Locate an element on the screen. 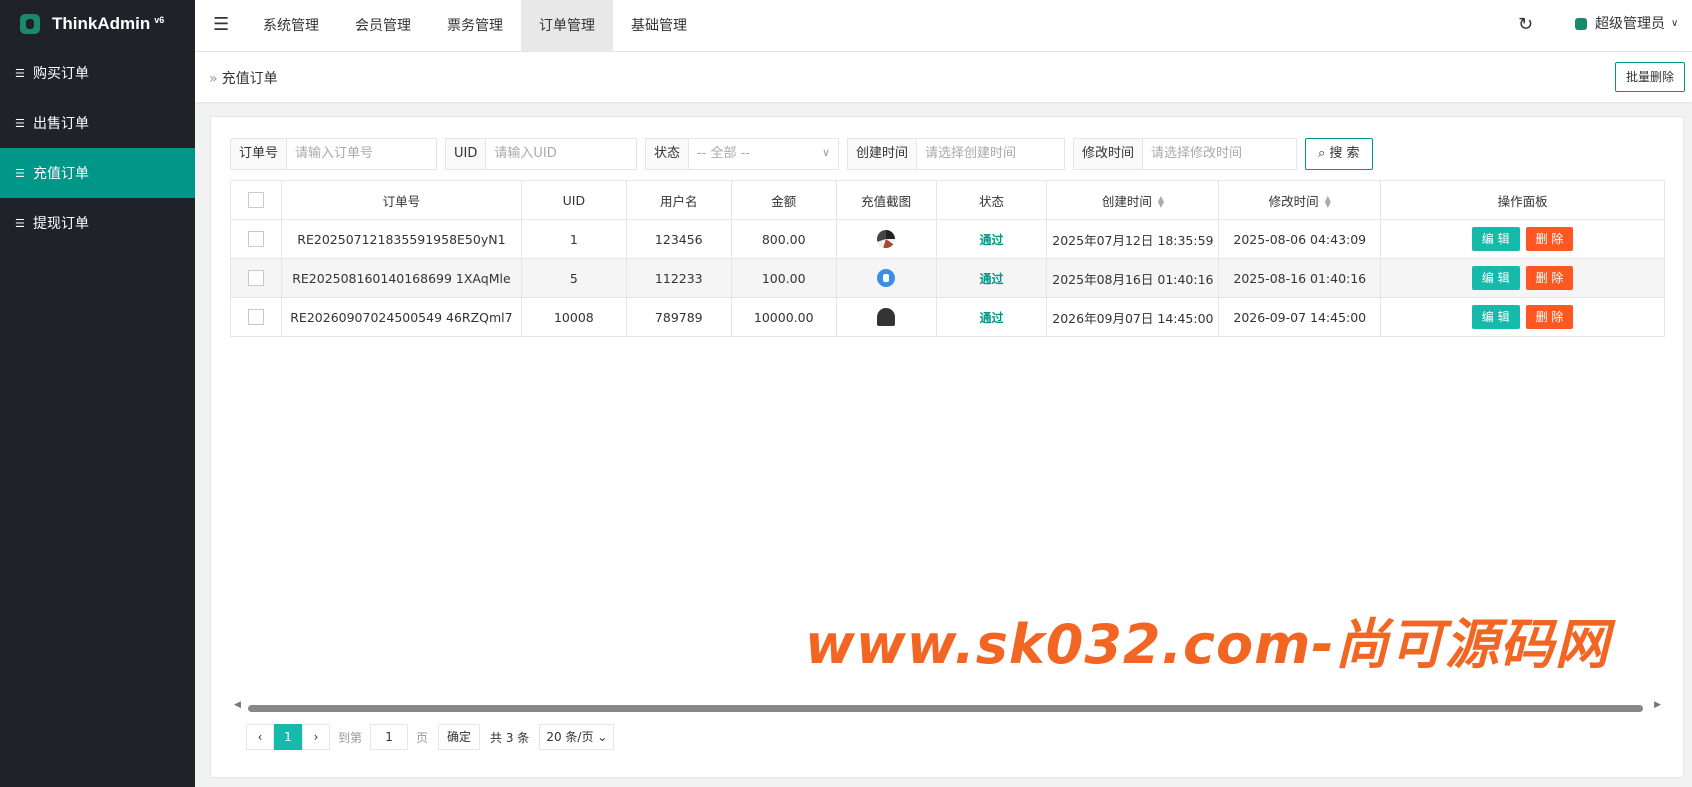 The height and width of the screenshot is (787, 1692). cell-modified: 2026-09-07 14:45:00 is located at coordinates (1300, 317).